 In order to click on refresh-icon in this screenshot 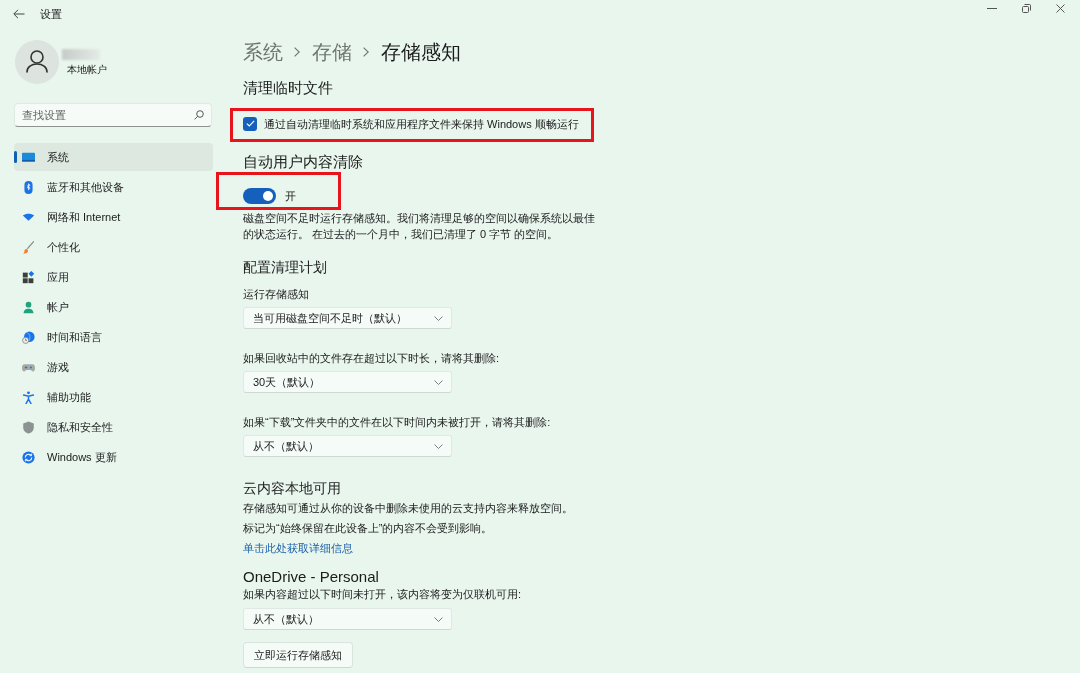, I will do `click(28, 457)`.